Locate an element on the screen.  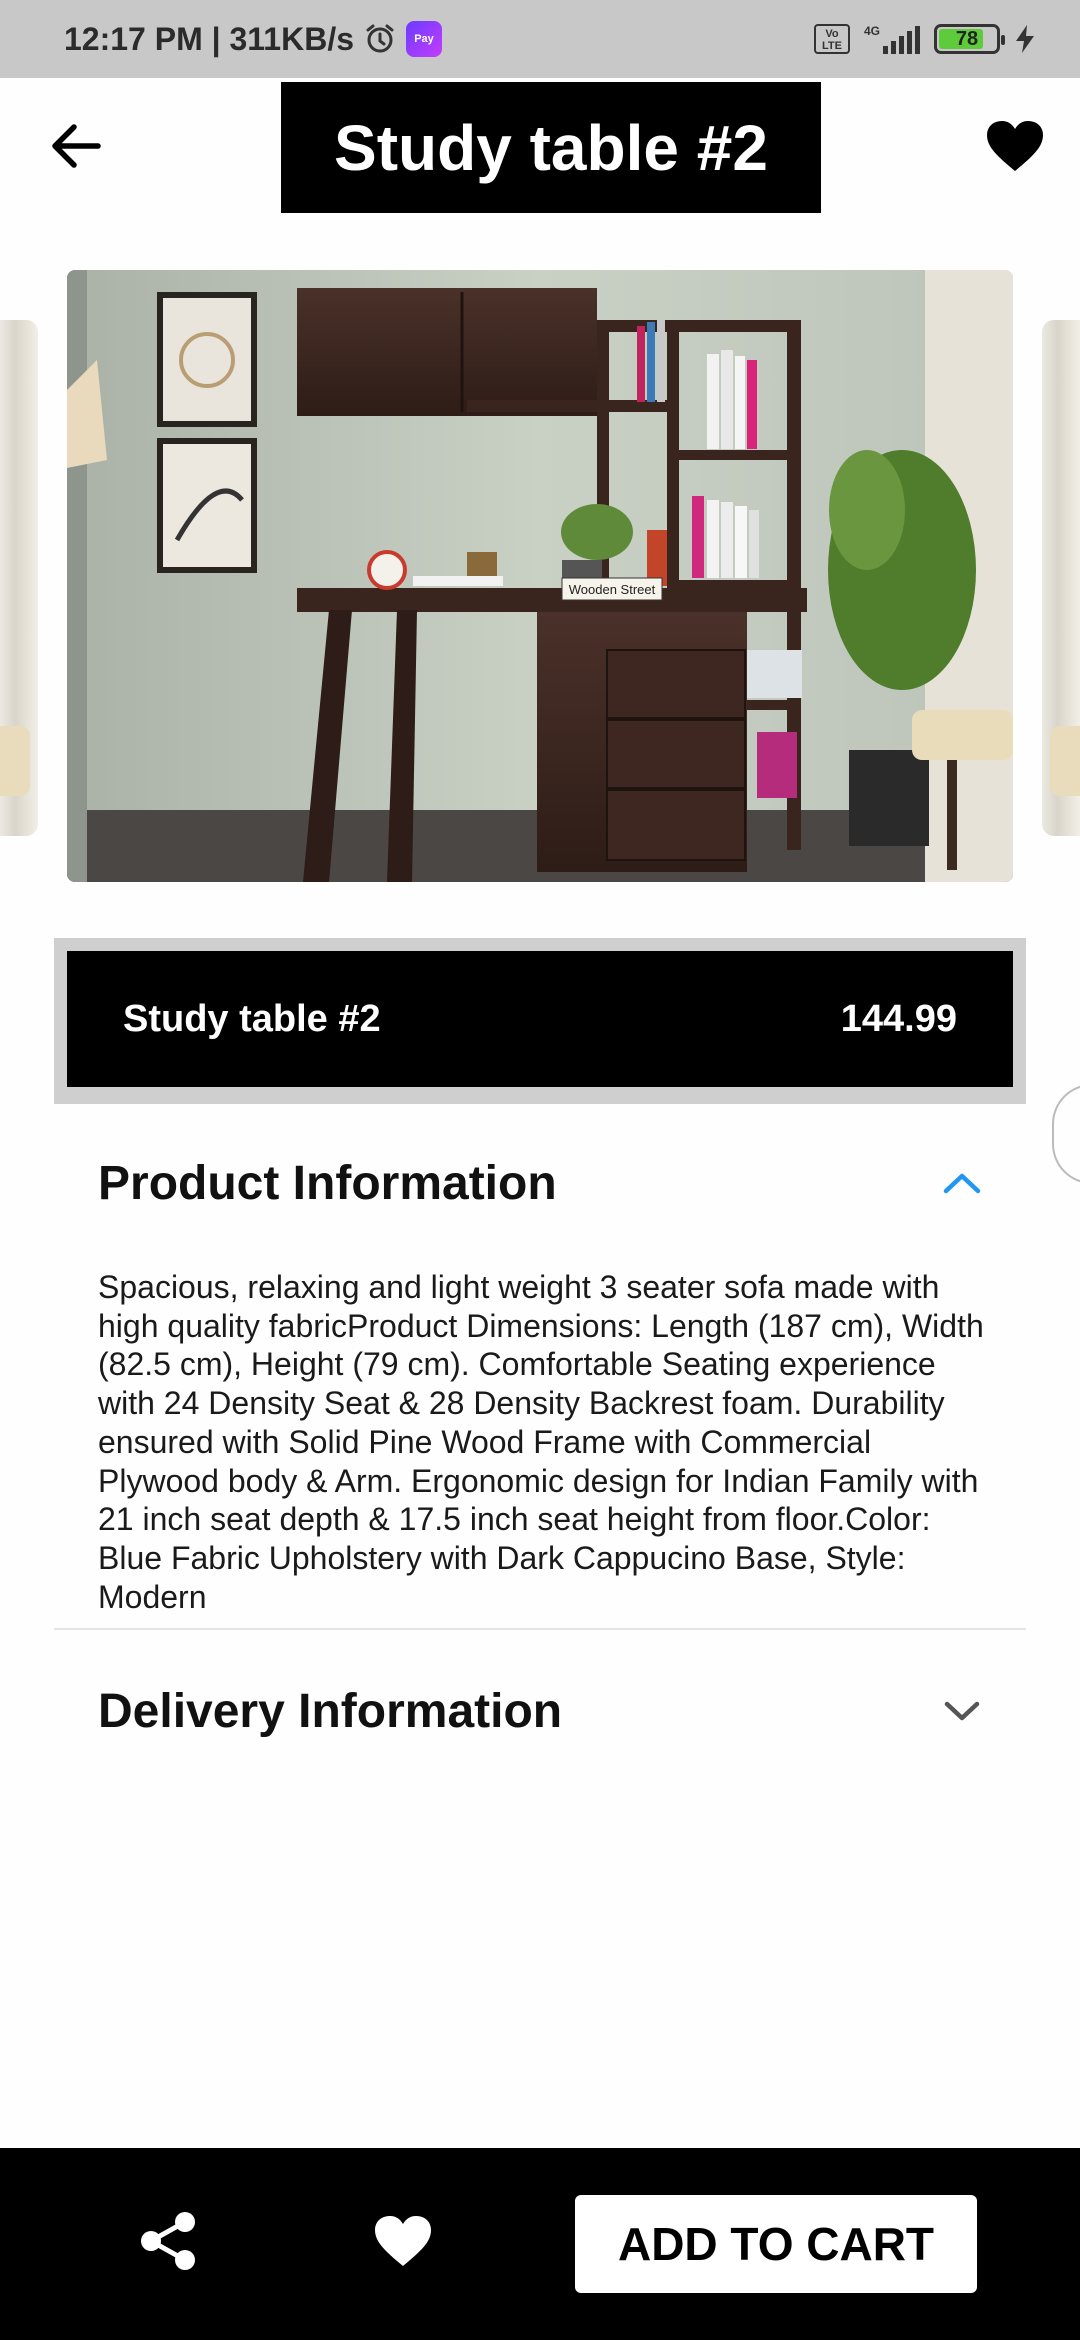
chevron-down-icon is located at coordinates (962, 1711).